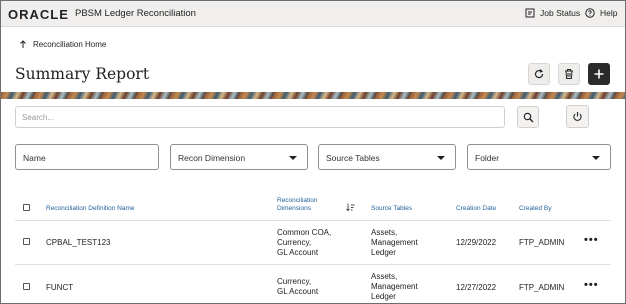 This screenshot has width=626, height=304. I want to click on add-icon, so click(599, 74).